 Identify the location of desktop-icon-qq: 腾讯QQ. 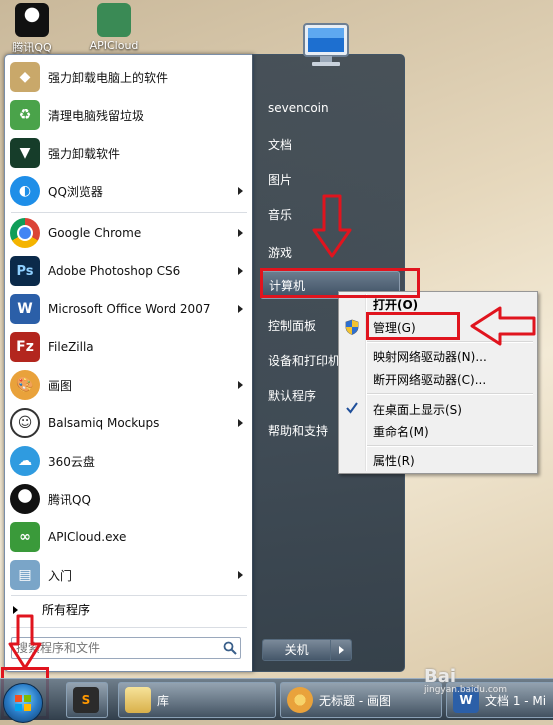
(32, 27).